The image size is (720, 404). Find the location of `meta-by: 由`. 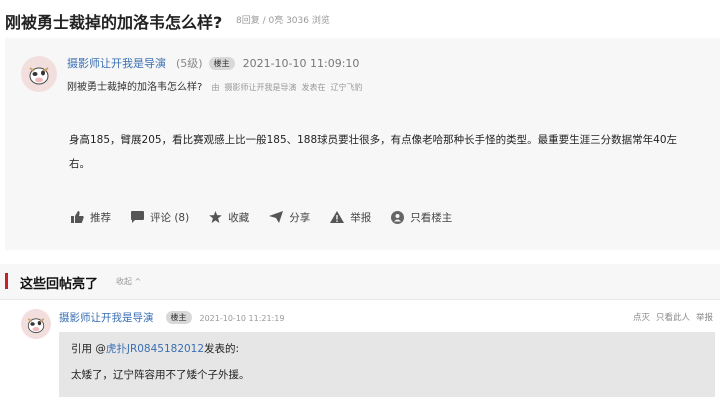

meta-by: 由 is located at coordinates (215, 87).